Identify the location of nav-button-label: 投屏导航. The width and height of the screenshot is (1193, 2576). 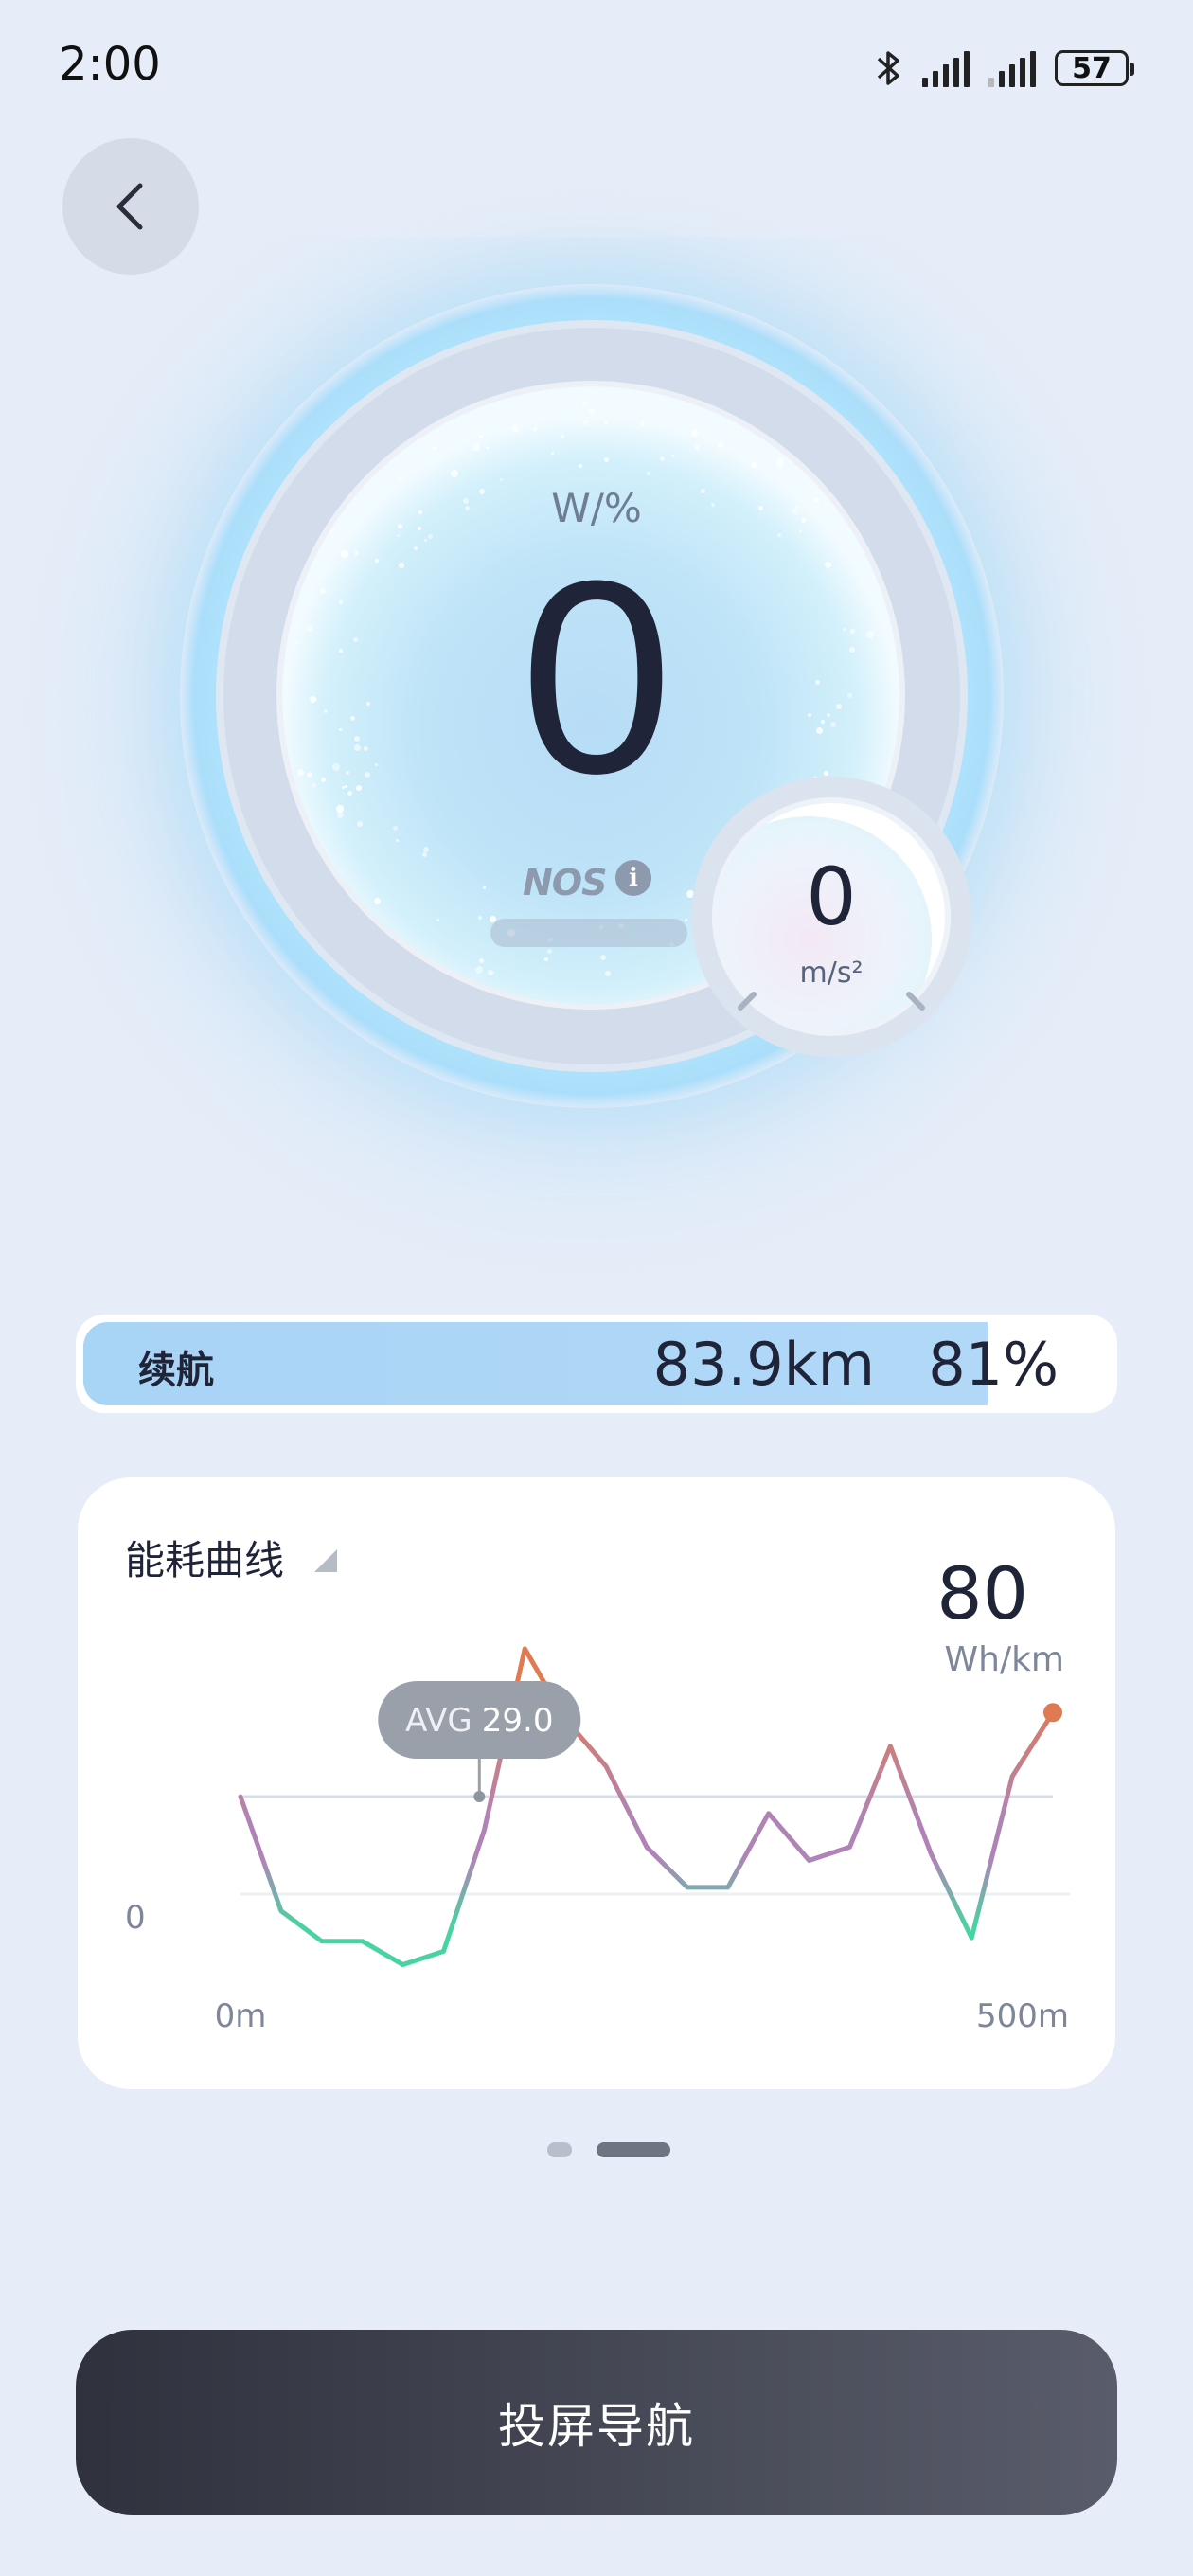
(596, 2426).